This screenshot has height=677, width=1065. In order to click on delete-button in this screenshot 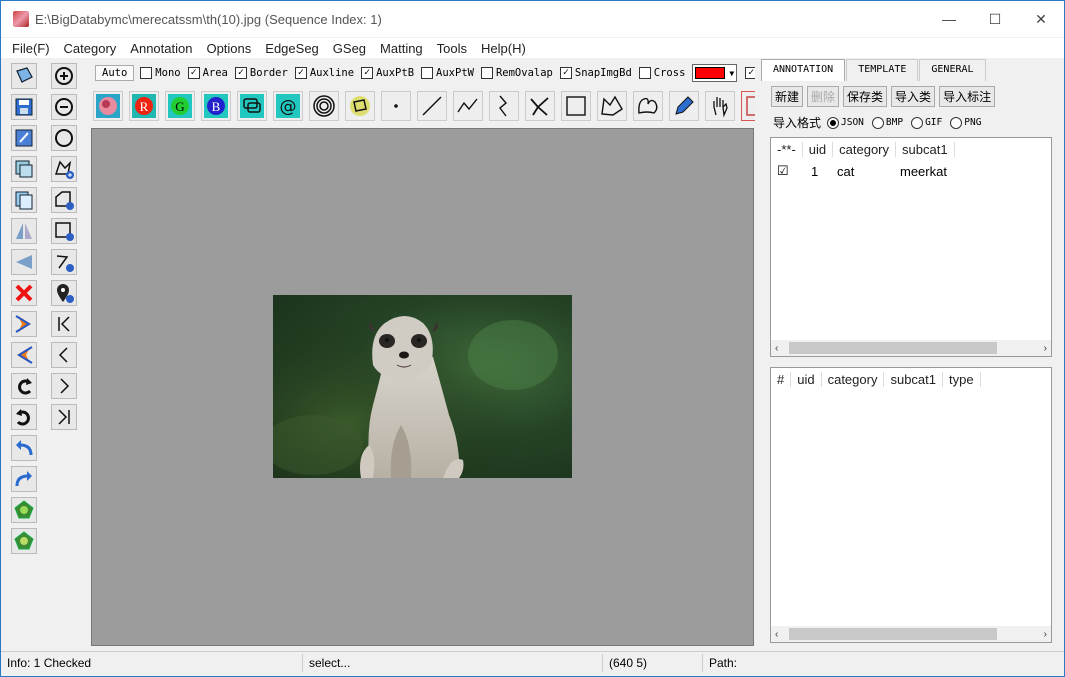, I will do `click(24, 293)`.